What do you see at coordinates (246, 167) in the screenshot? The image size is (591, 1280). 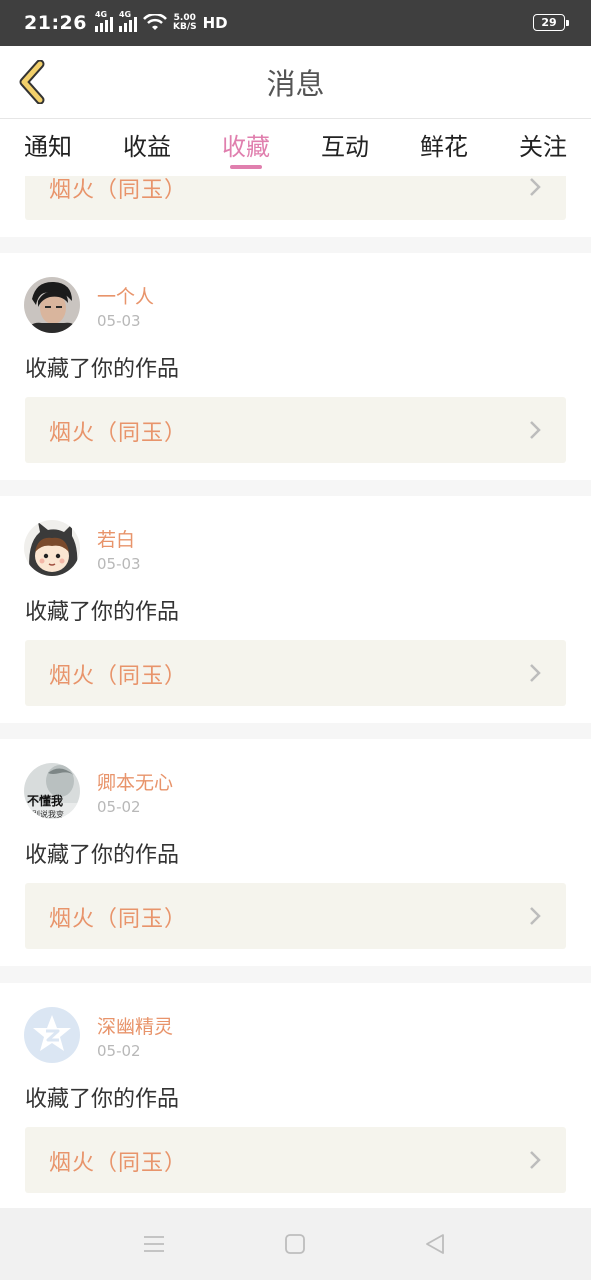 I see `tab-active-indicator` at bounding box center [246, 167].